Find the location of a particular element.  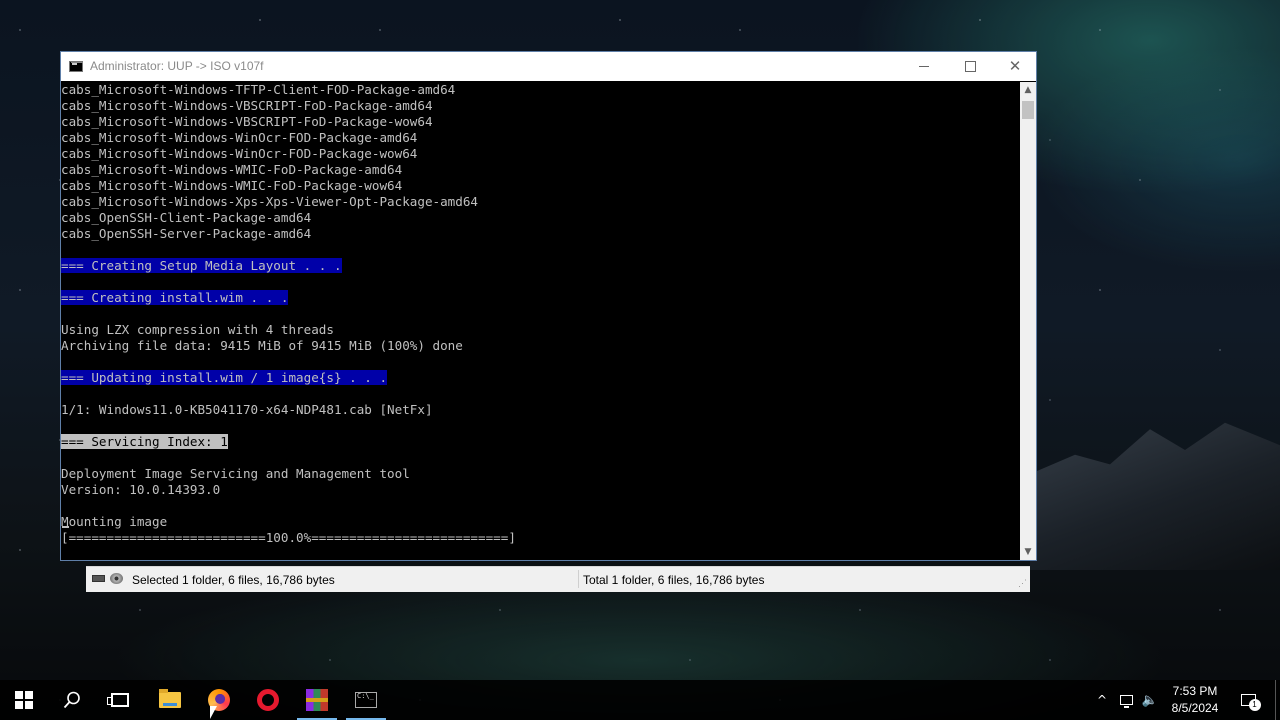

command-prompt-button: C:\_ is located at coordinates (366, 700).